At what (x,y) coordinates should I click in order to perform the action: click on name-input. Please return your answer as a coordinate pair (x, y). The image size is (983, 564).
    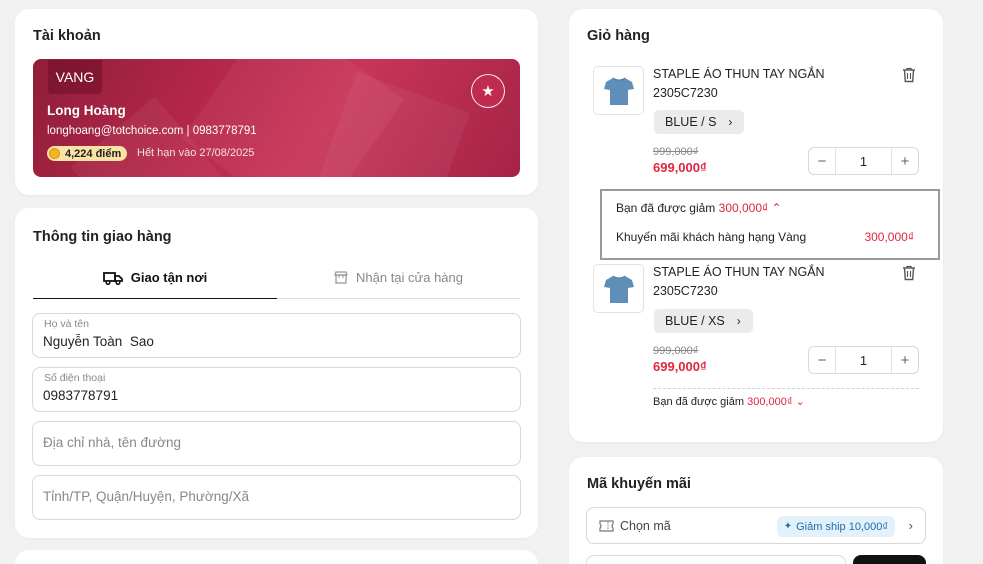
    Looking at the image, I should click on (276, 341).